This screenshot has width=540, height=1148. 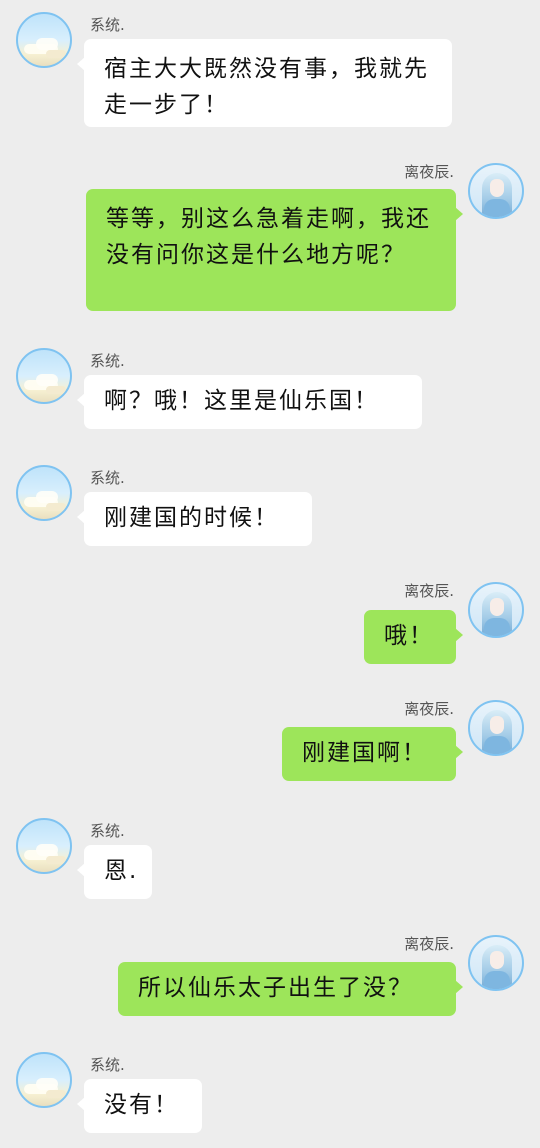 What do you see at coordinates (194, 519) in the screenshot?
I see `message-bubble: 刚建国的时候！` at bounding box center [194, 519].